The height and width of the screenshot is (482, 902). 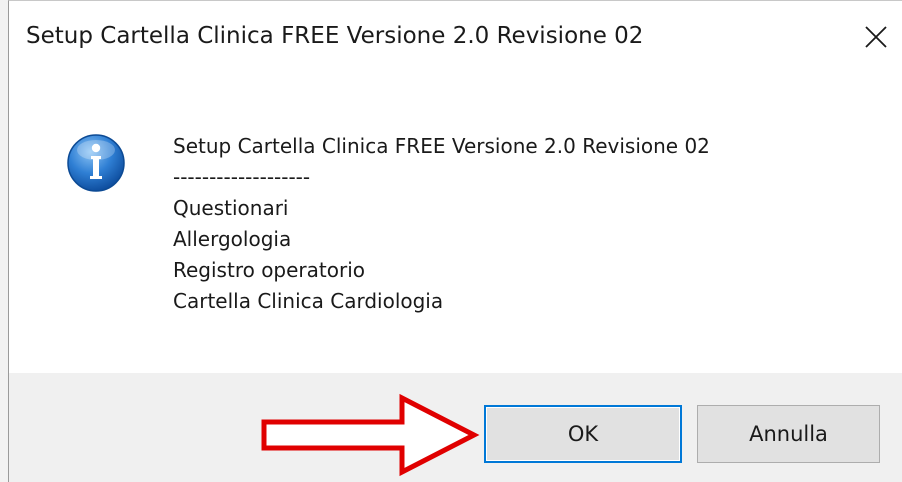 I want to click on close-icon, so click(x=876, y=37).